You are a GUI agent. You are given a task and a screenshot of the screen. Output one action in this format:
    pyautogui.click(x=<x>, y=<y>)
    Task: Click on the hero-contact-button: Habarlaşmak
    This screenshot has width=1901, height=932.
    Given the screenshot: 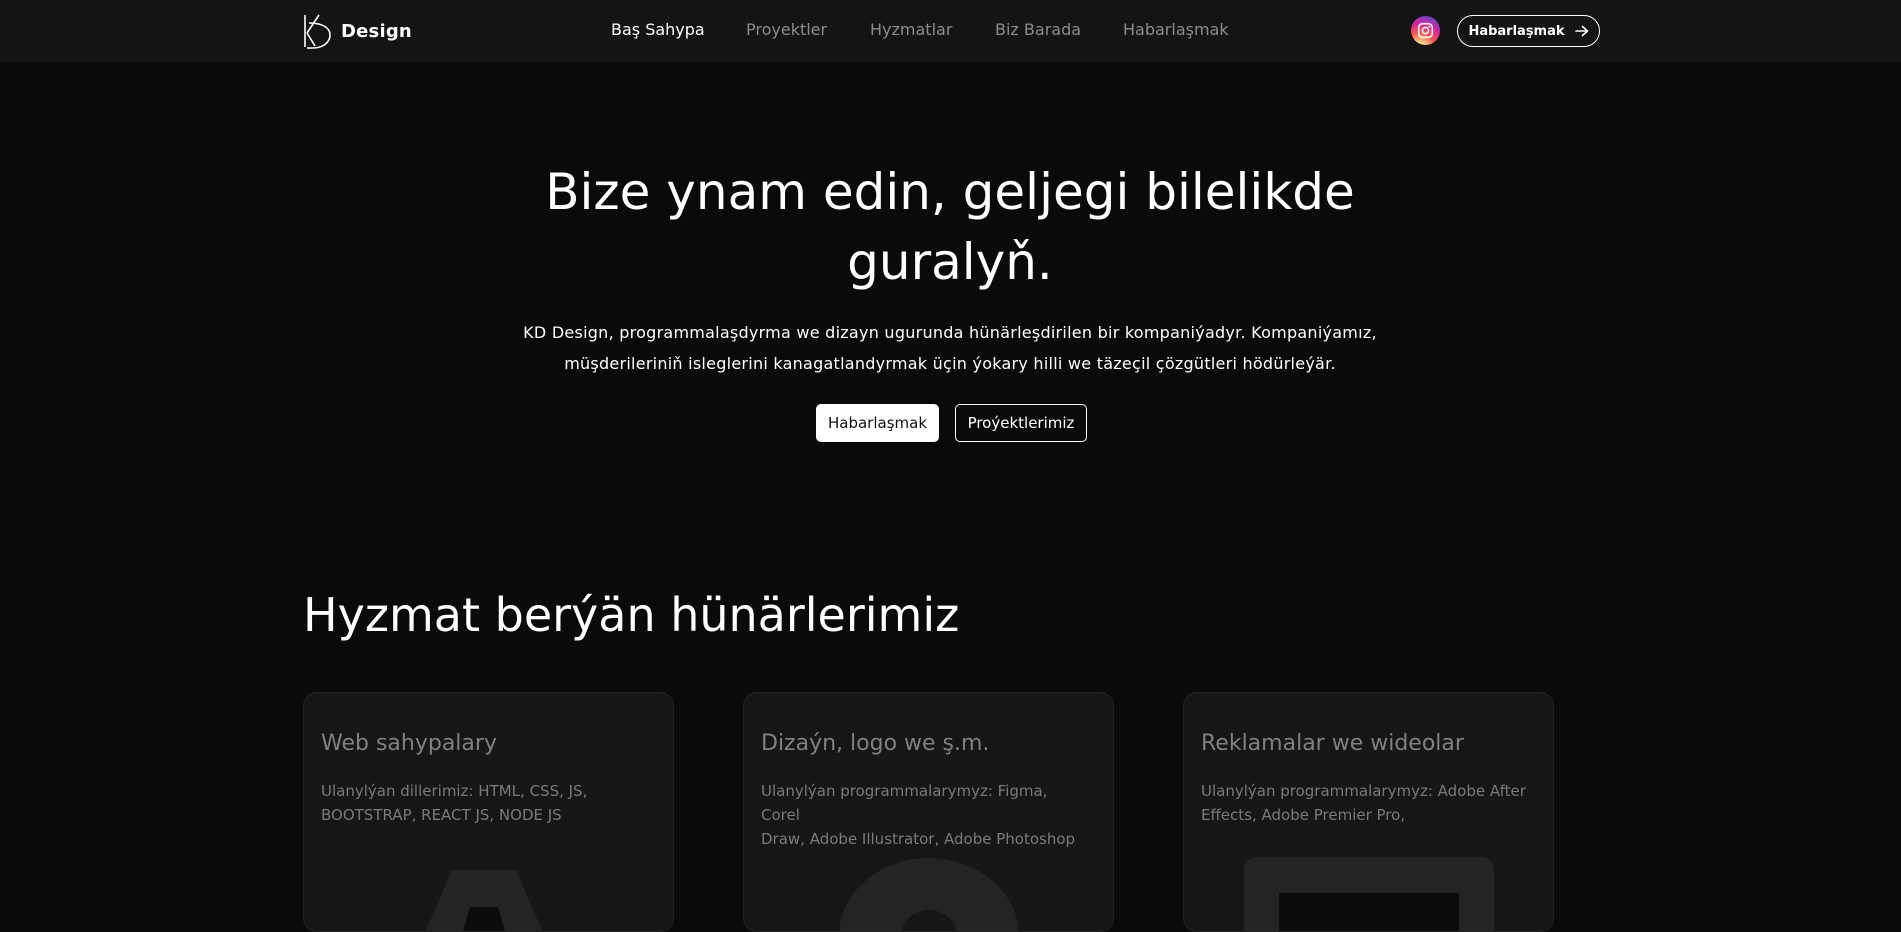 What is the action you would take?
    pyautogui.click(x=877, y=423)
    